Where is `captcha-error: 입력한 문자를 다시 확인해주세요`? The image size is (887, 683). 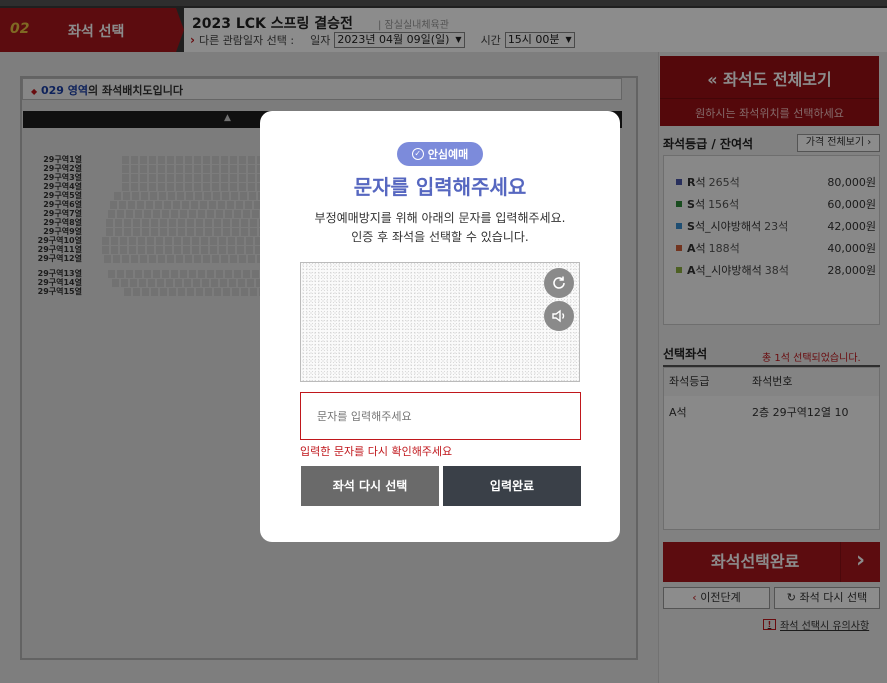
captcha-error: 입력한 문자를 다시 확인해주세요 is located at coordinates (376, 451).